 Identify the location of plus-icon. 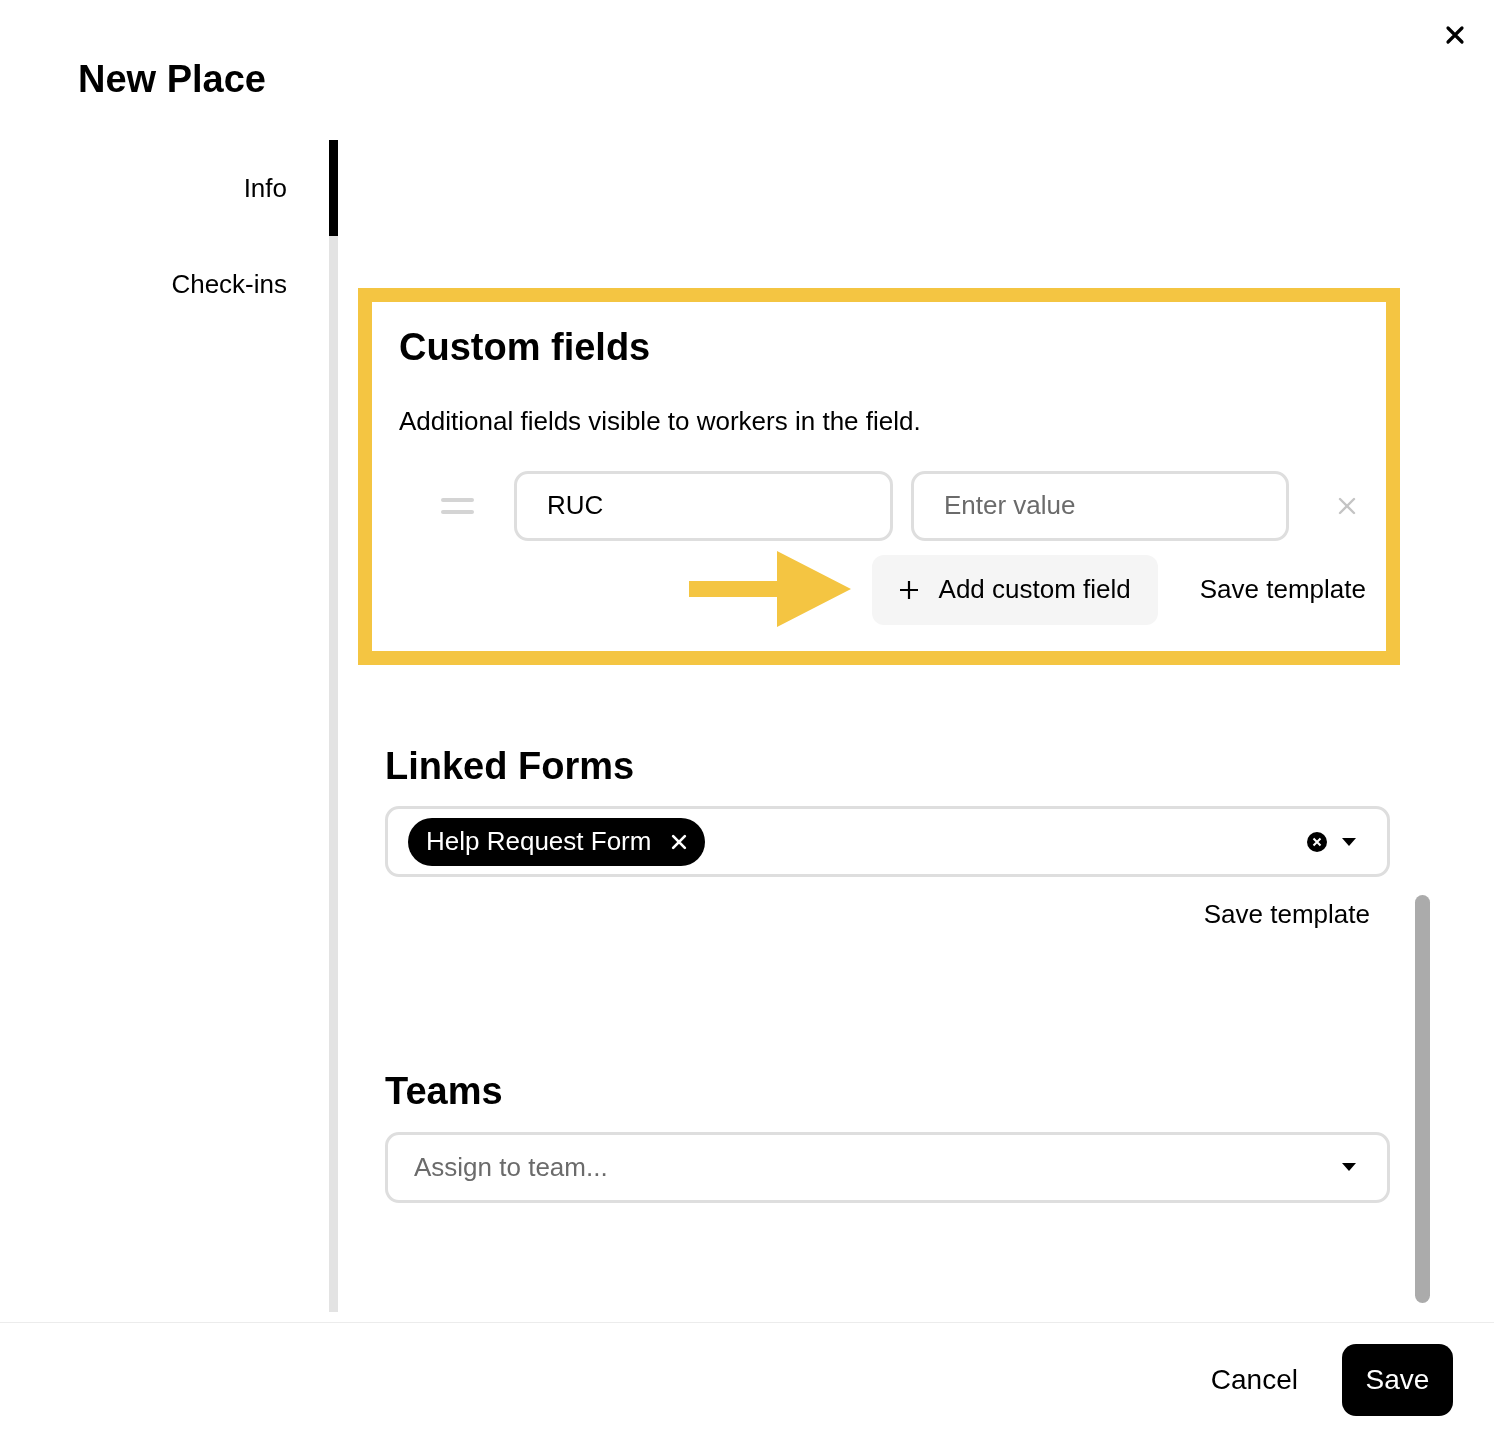
(908, 589).